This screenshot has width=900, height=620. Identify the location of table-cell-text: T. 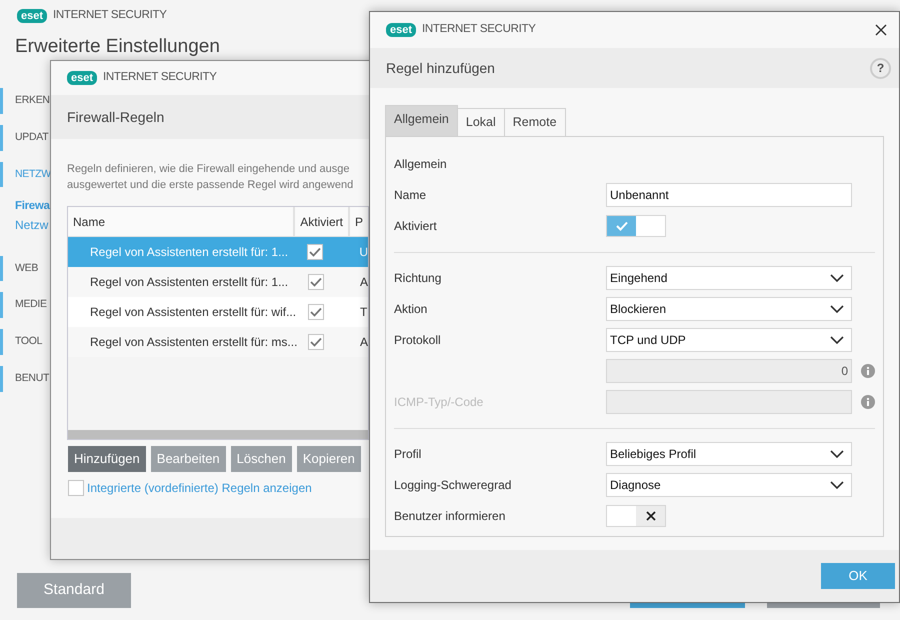
(363, 312).